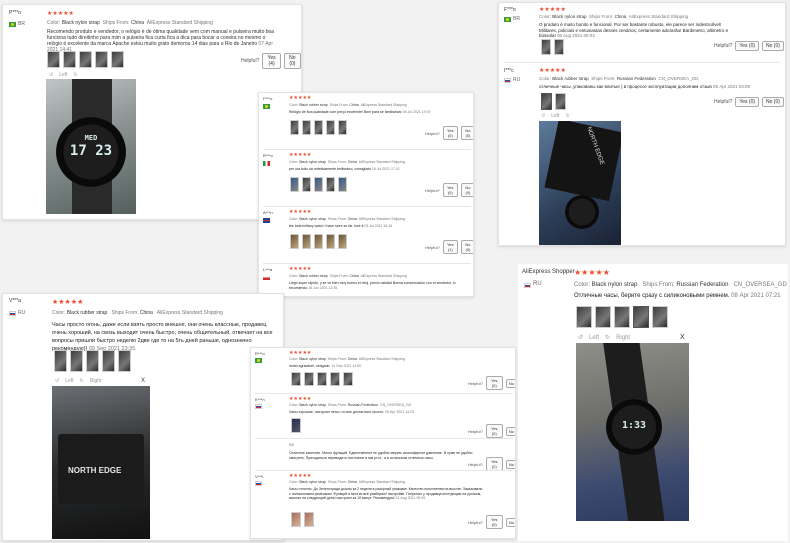 This screenshot has height=543, width=790. What do you see at coordinates (604, 338) in the screenshot?
I see `photo-viewer-toolbar: ↺ Left ↻ Right` at bounding box center [604, 338].